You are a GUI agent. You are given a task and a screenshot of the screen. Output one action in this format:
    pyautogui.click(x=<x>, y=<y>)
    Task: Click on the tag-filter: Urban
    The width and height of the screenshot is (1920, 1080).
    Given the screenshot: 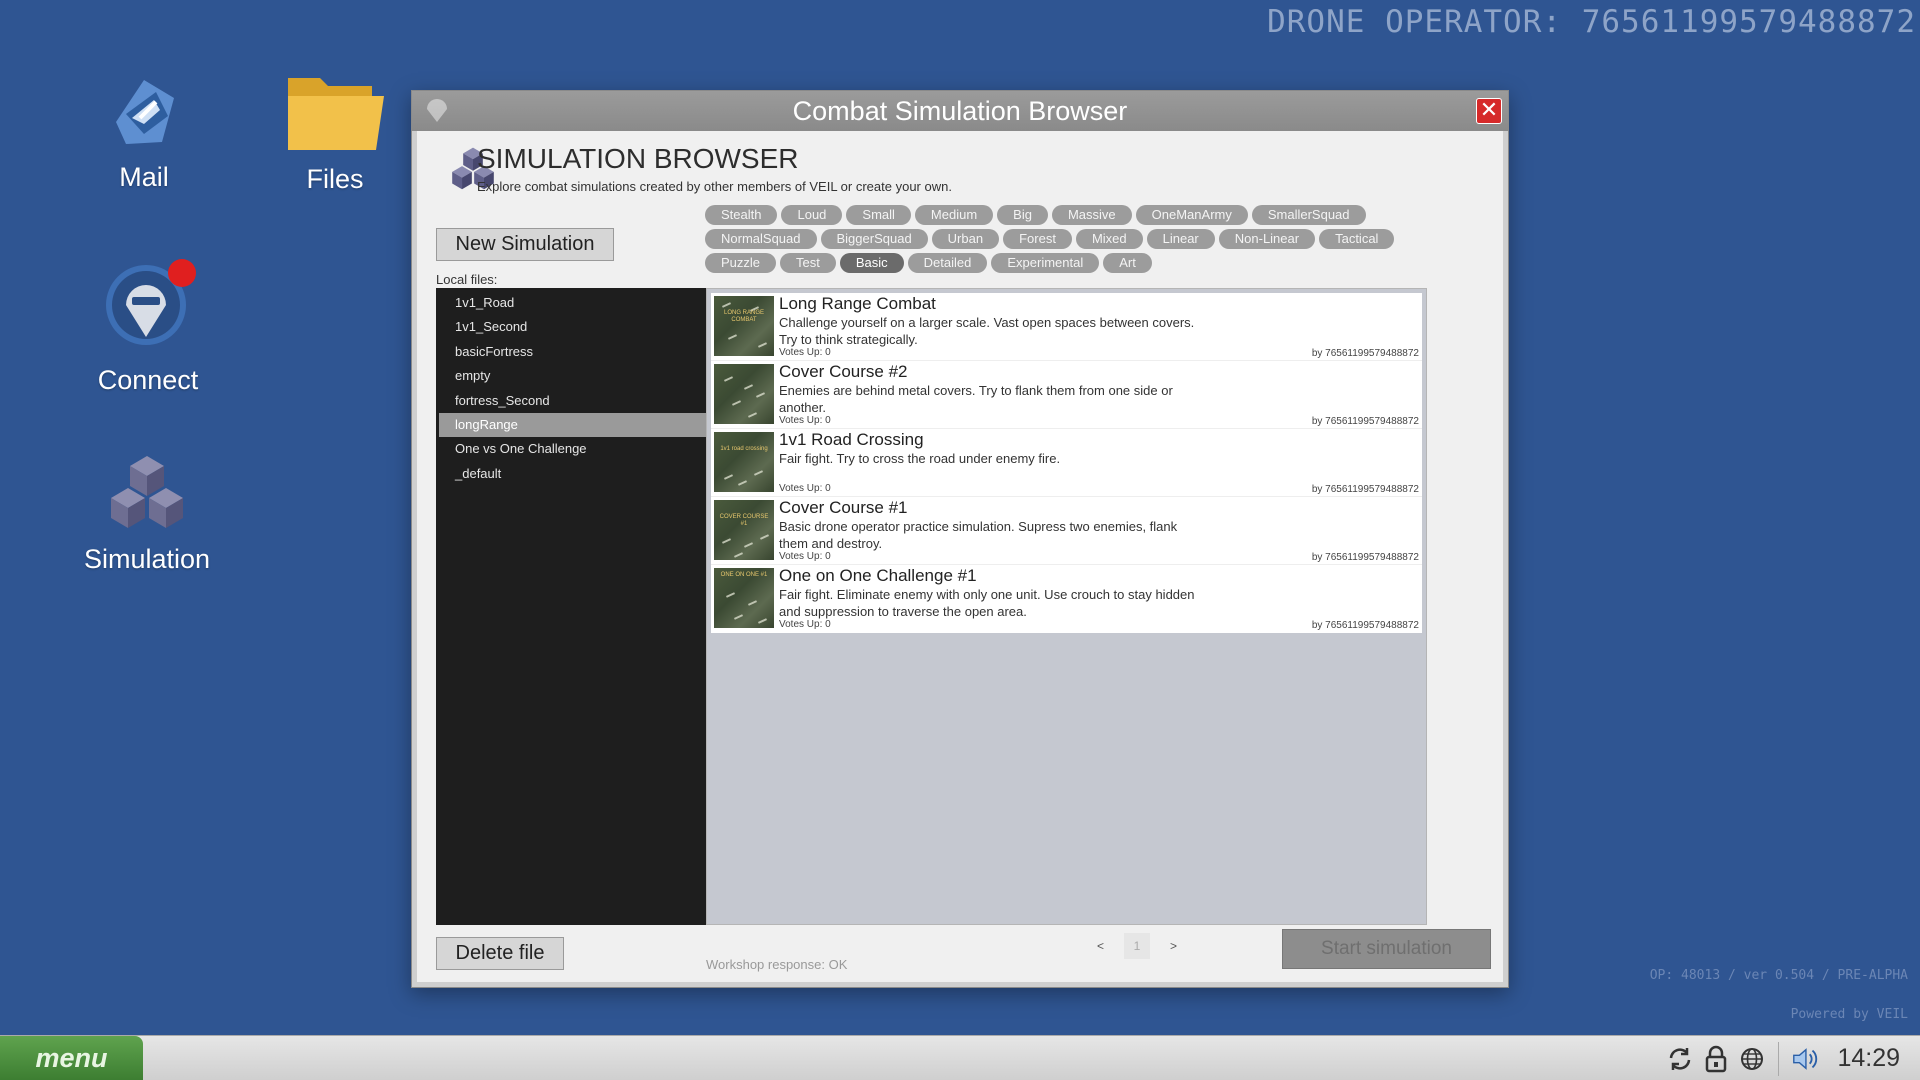 What is the action you would take?
    pyautogui.click(x=965, y=239)
    